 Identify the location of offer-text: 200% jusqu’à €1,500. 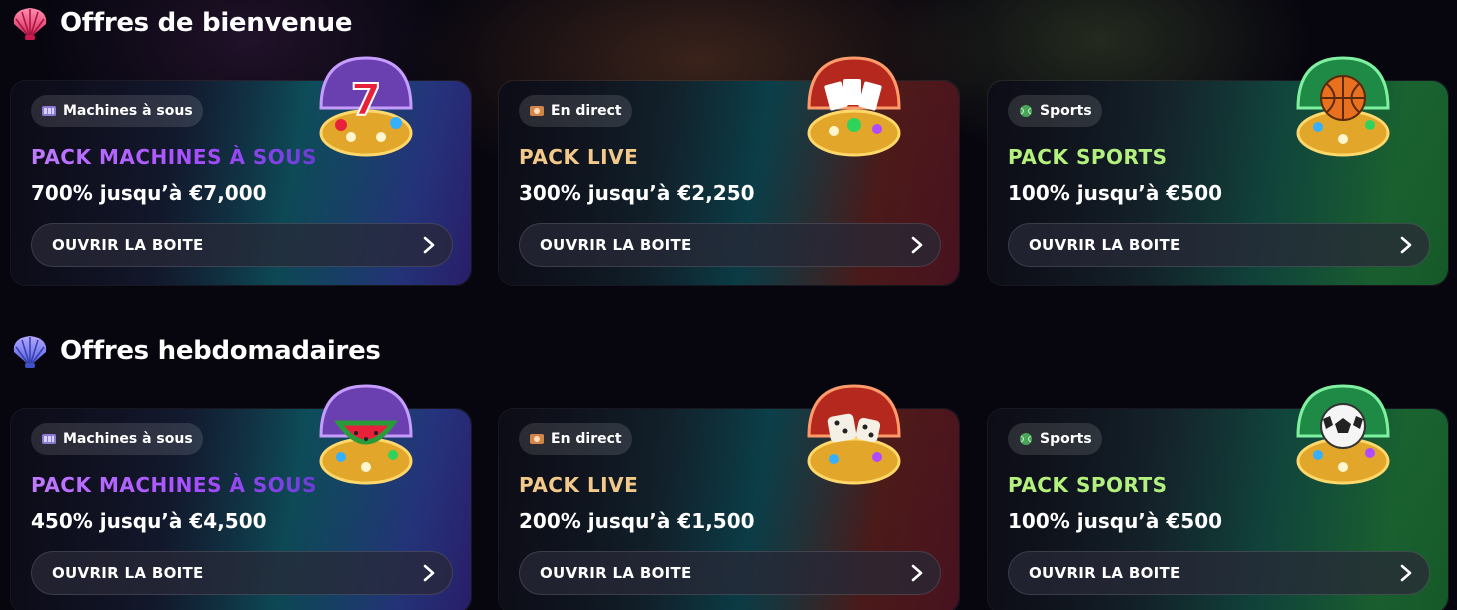
(637, 521).